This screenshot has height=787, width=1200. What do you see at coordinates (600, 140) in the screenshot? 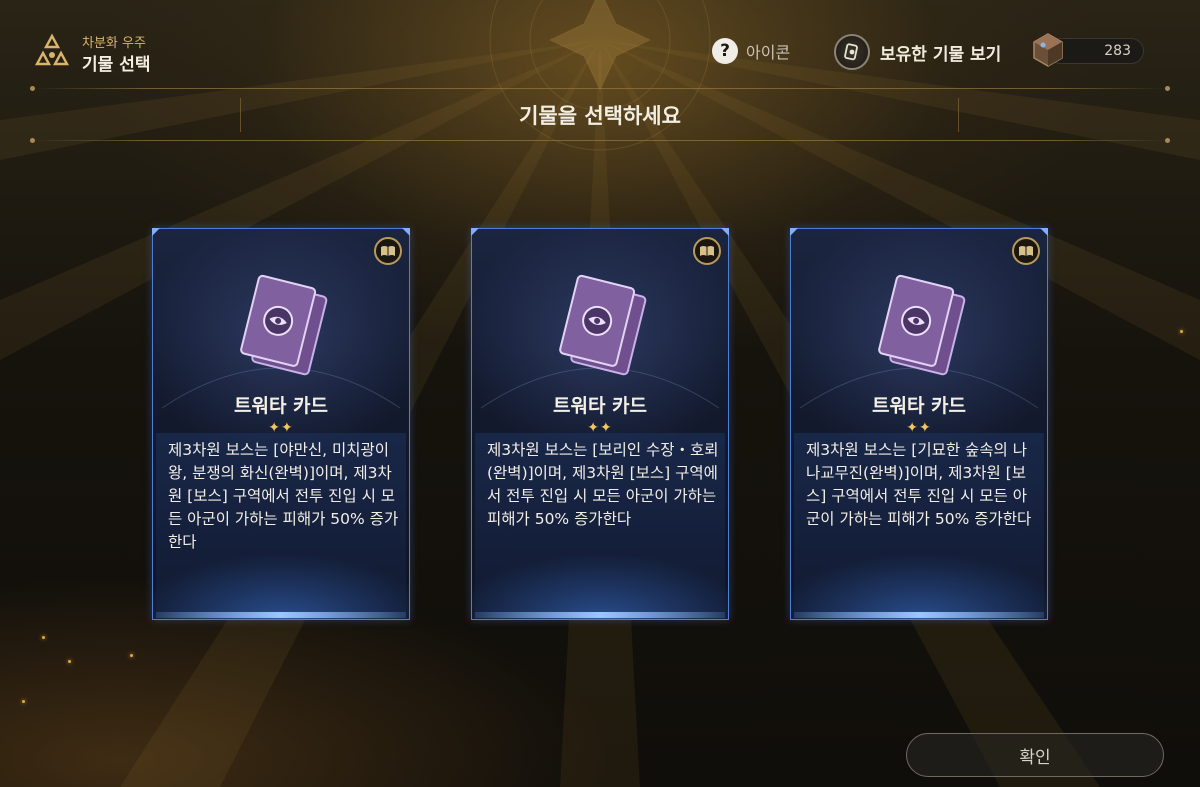
I see `heading-divider` at bounding box center [600, 140].